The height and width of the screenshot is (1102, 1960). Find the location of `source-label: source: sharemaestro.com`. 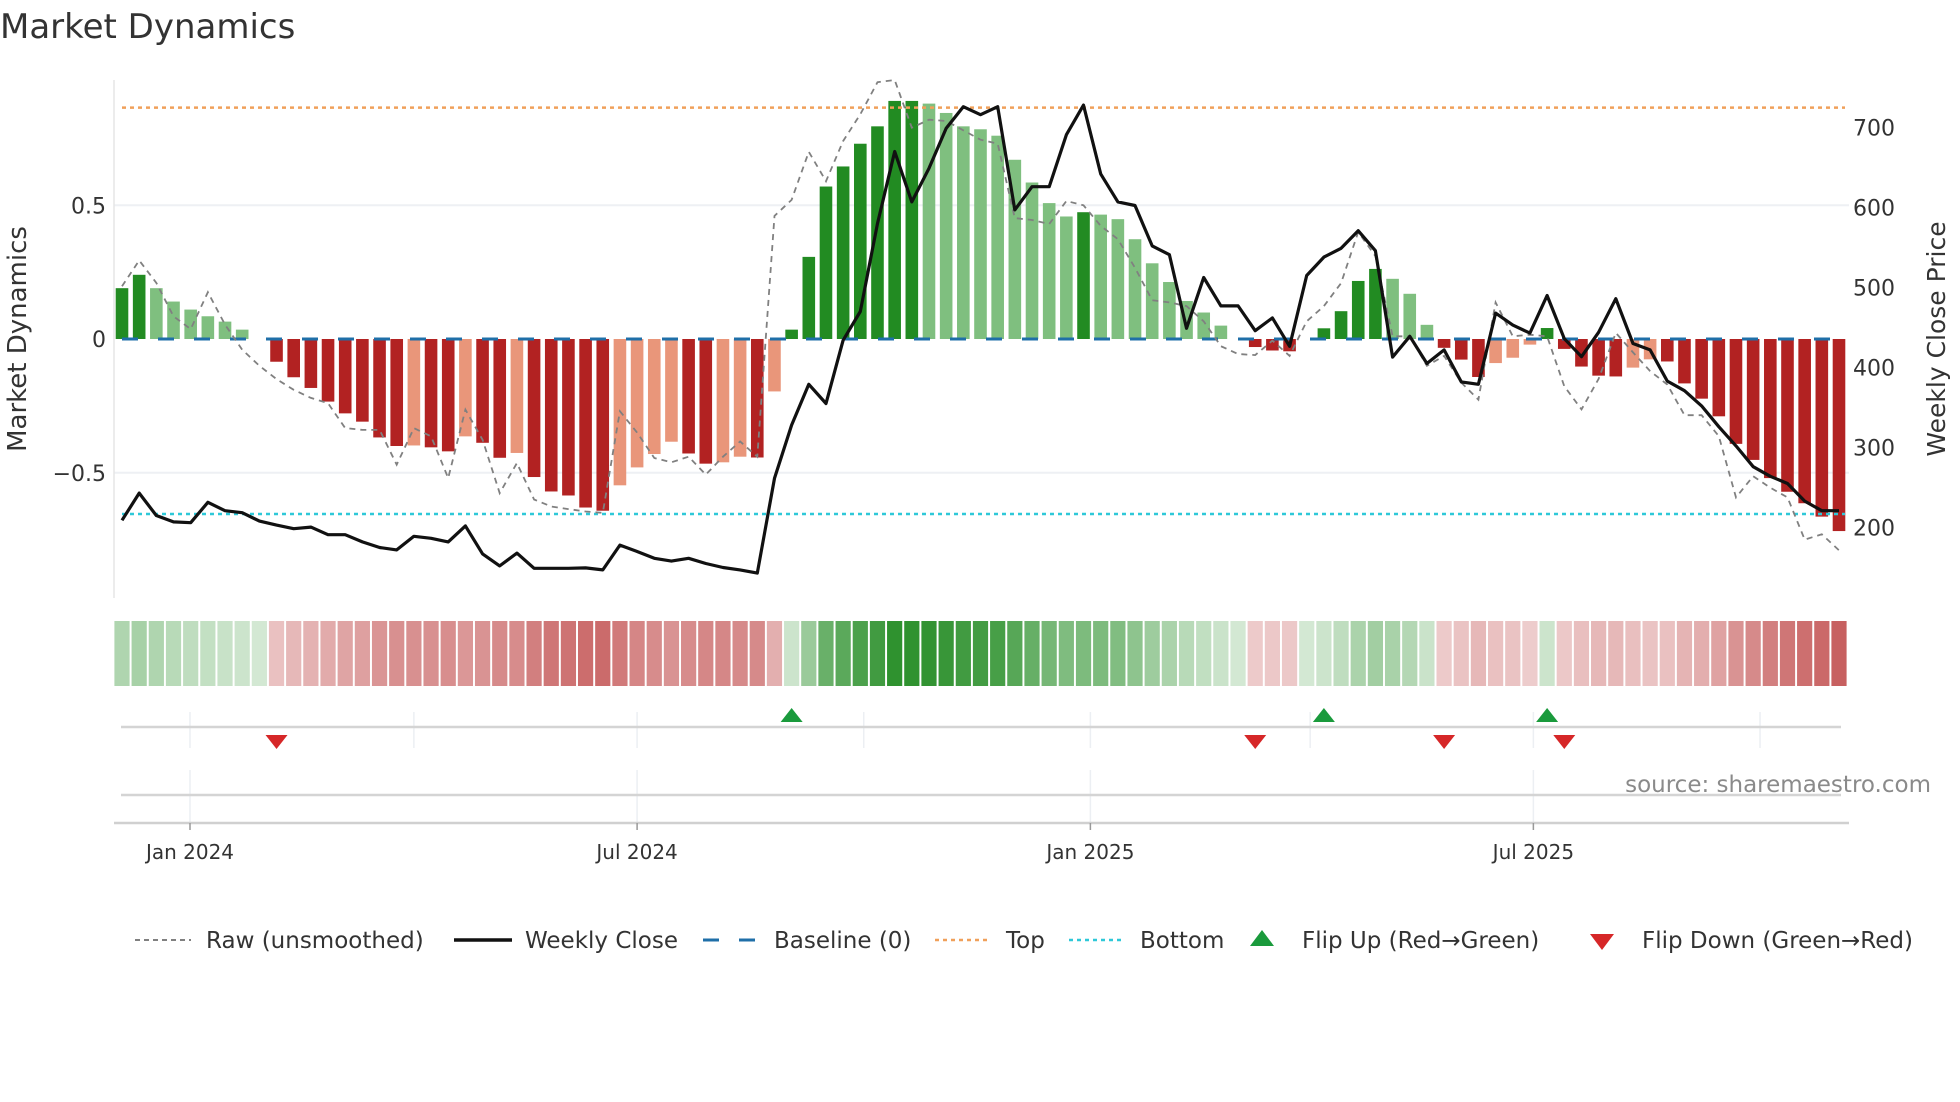

source-label: source: sharemaestro.com is located at coordinates (1778, 785).